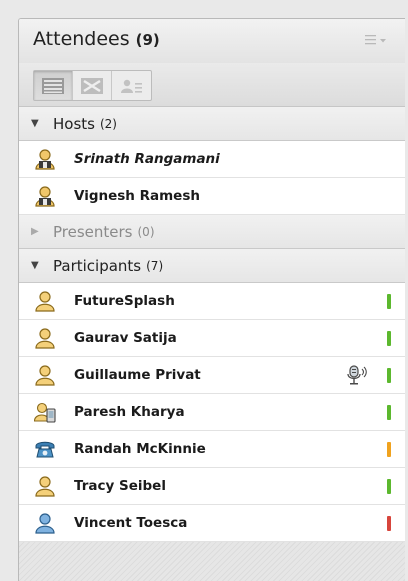  What do you see at coordinates (212, 266) in the screenshot?
I see `participants-section-header: ▼ Participants (7)` at bounding box center [212, 266].